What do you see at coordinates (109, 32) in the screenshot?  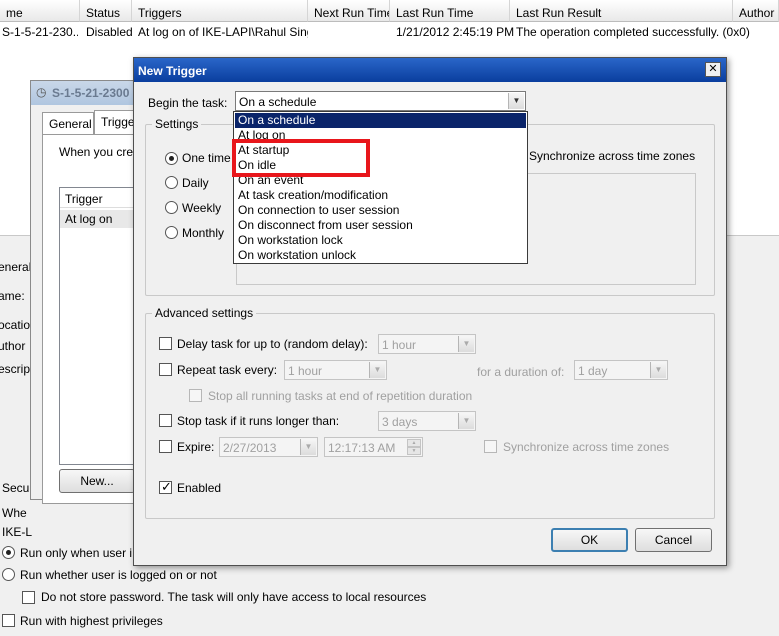 I see `task-status: Disabled` at bounding box center [109, 32].